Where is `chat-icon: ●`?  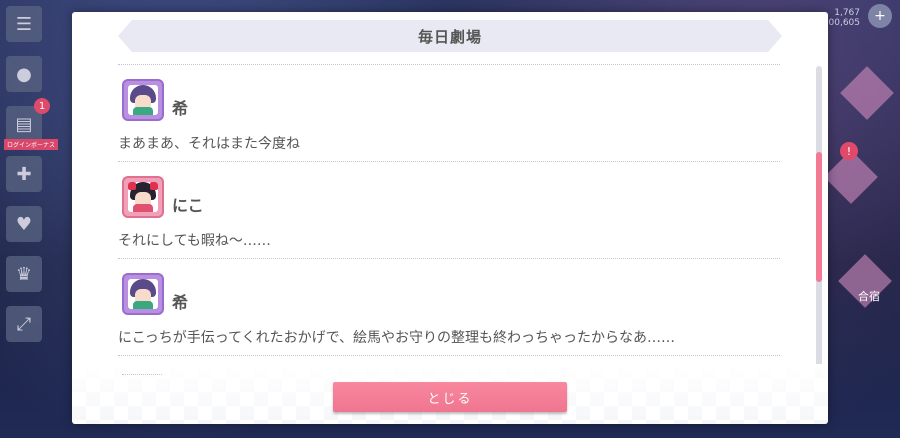 chat-icon: ● is located at coordinates (24, 74).